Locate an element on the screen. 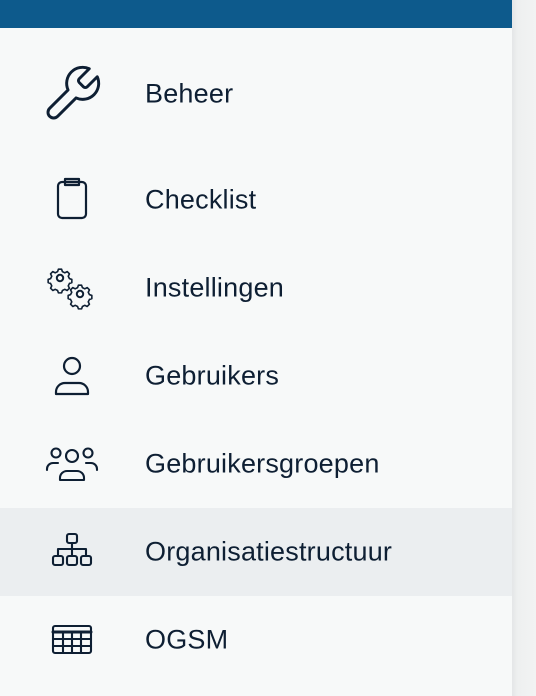  sidebar-item-label: OGSM is located at coordinates (187, 639).